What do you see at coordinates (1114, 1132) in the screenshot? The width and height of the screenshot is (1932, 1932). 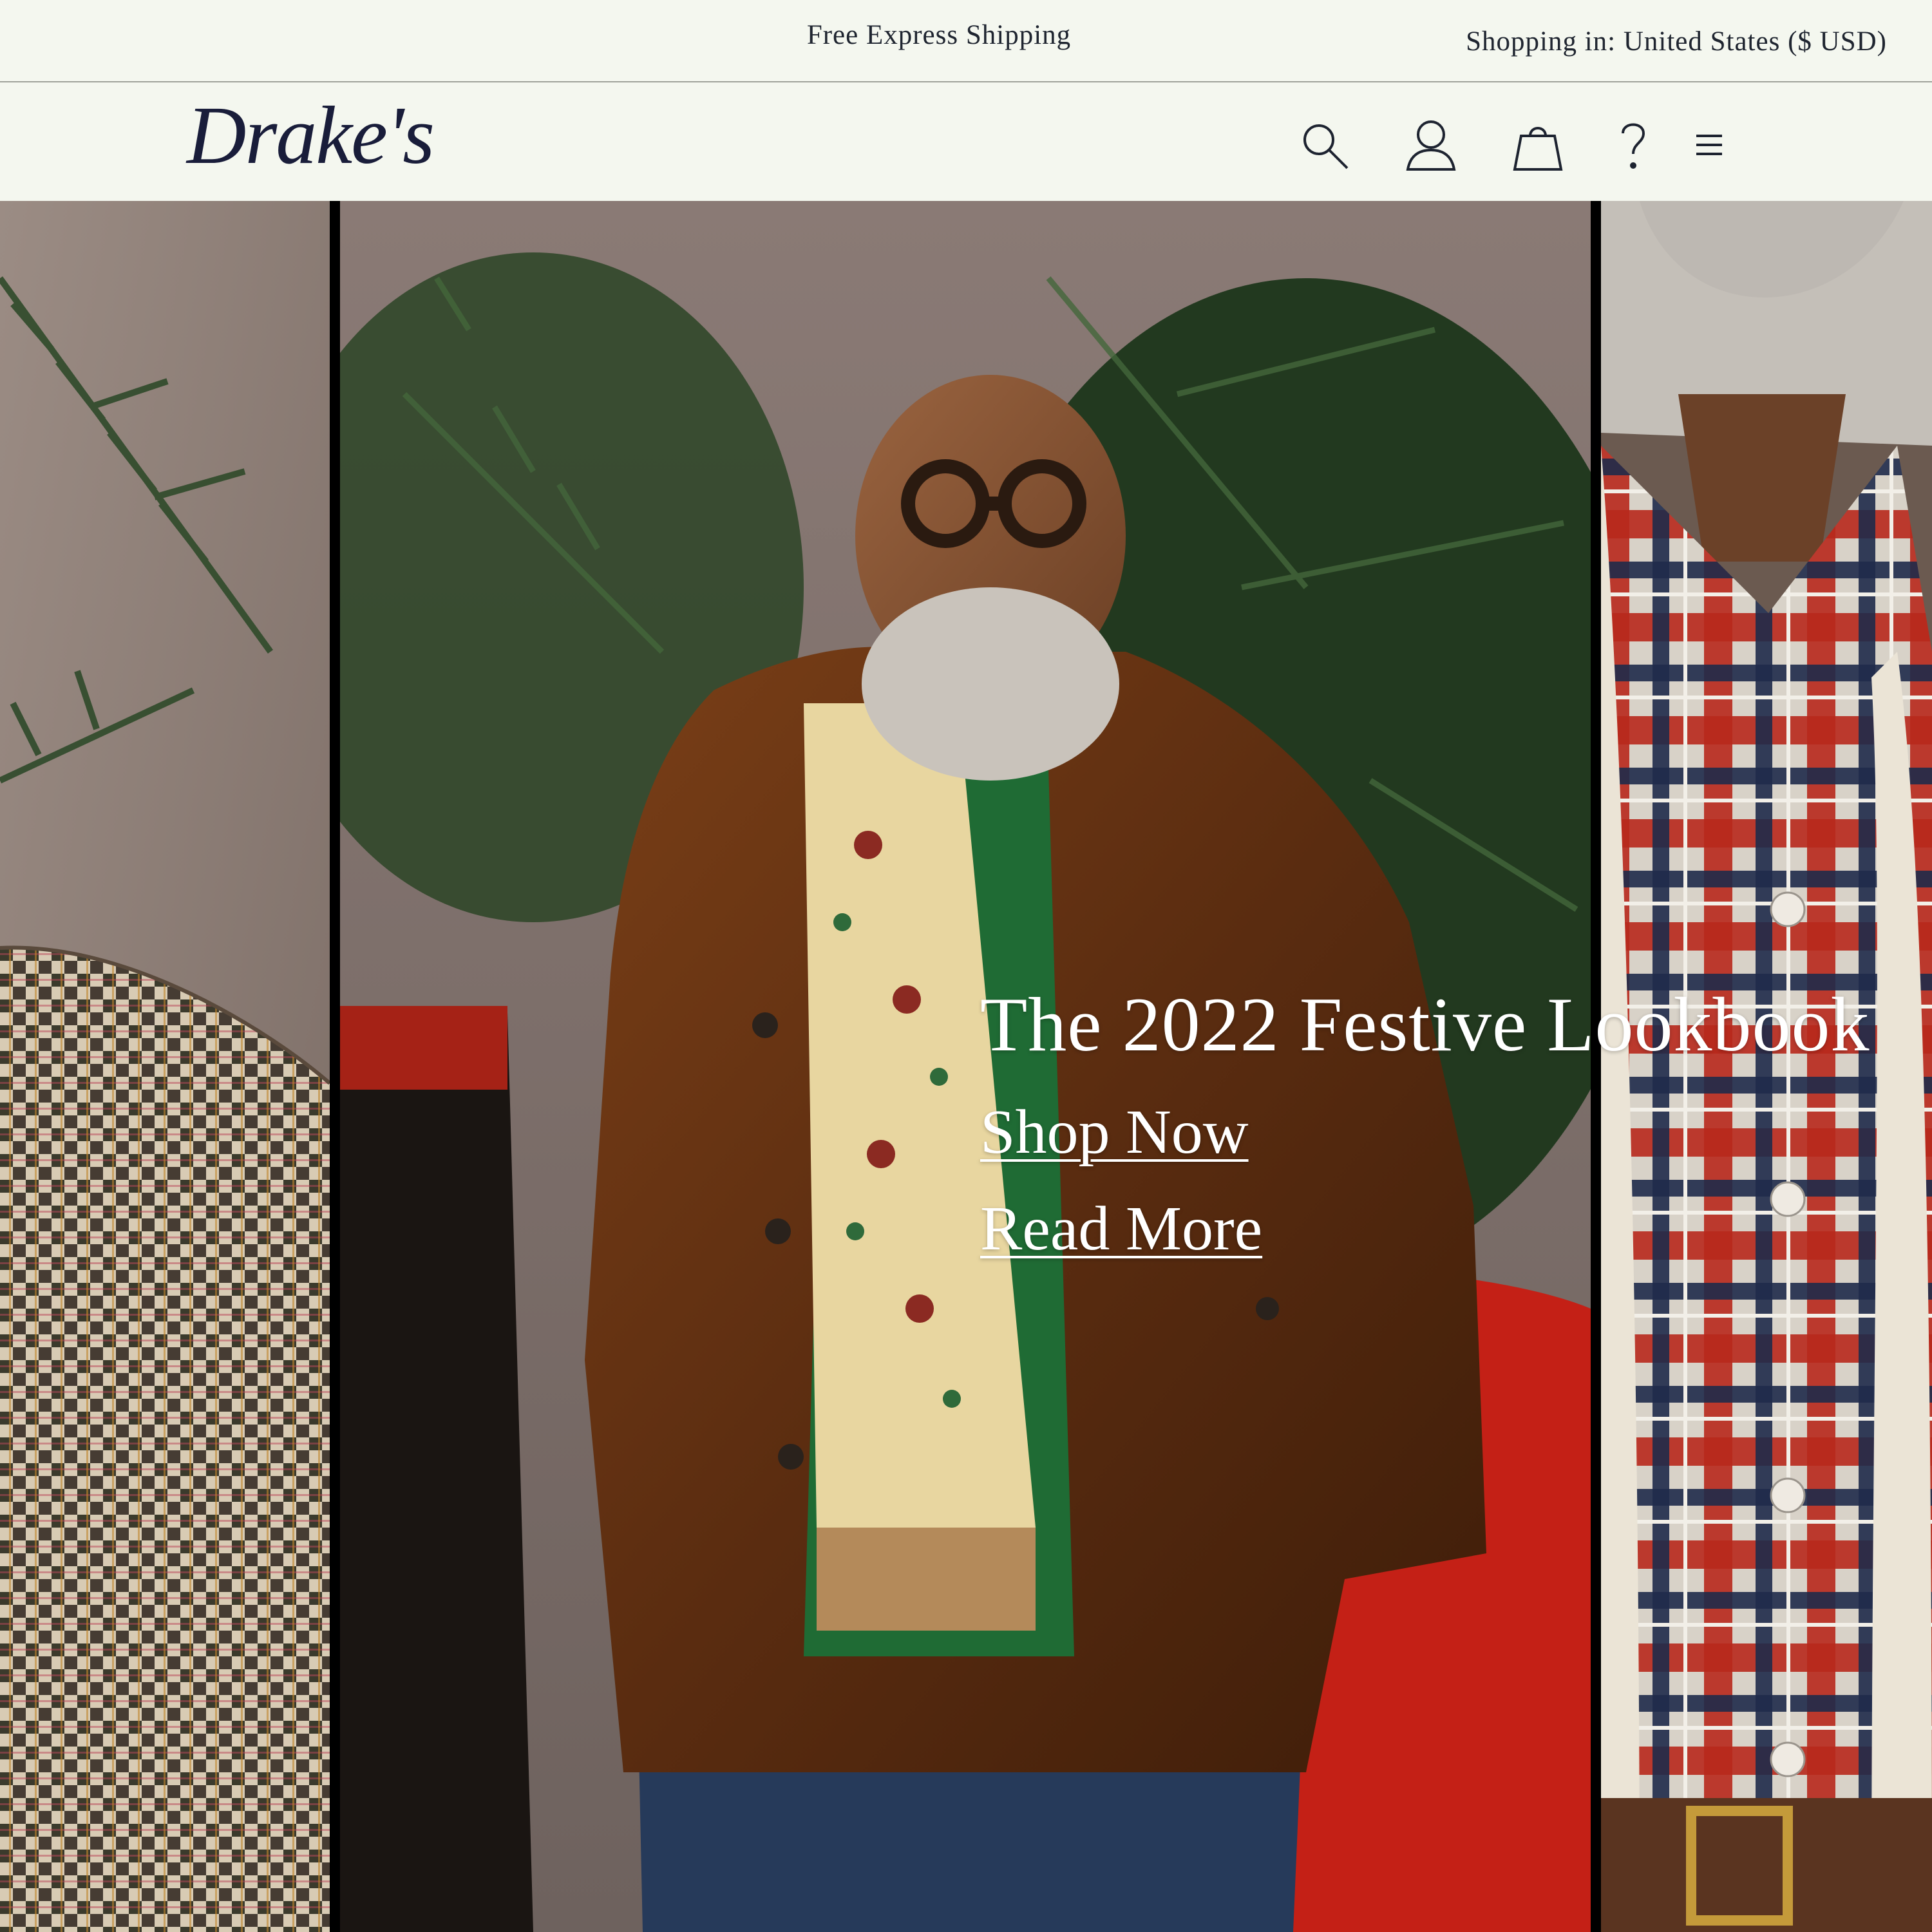 I see `shop-now-link: Shop Now` at bounding box center [1114, 1132].